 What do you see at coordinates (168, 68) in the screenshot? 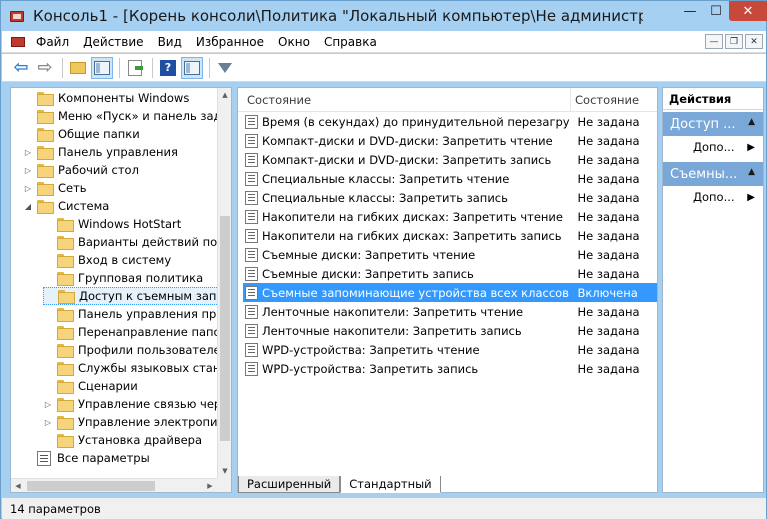
I see `help-button: ?` at bounding box center [168, 68].